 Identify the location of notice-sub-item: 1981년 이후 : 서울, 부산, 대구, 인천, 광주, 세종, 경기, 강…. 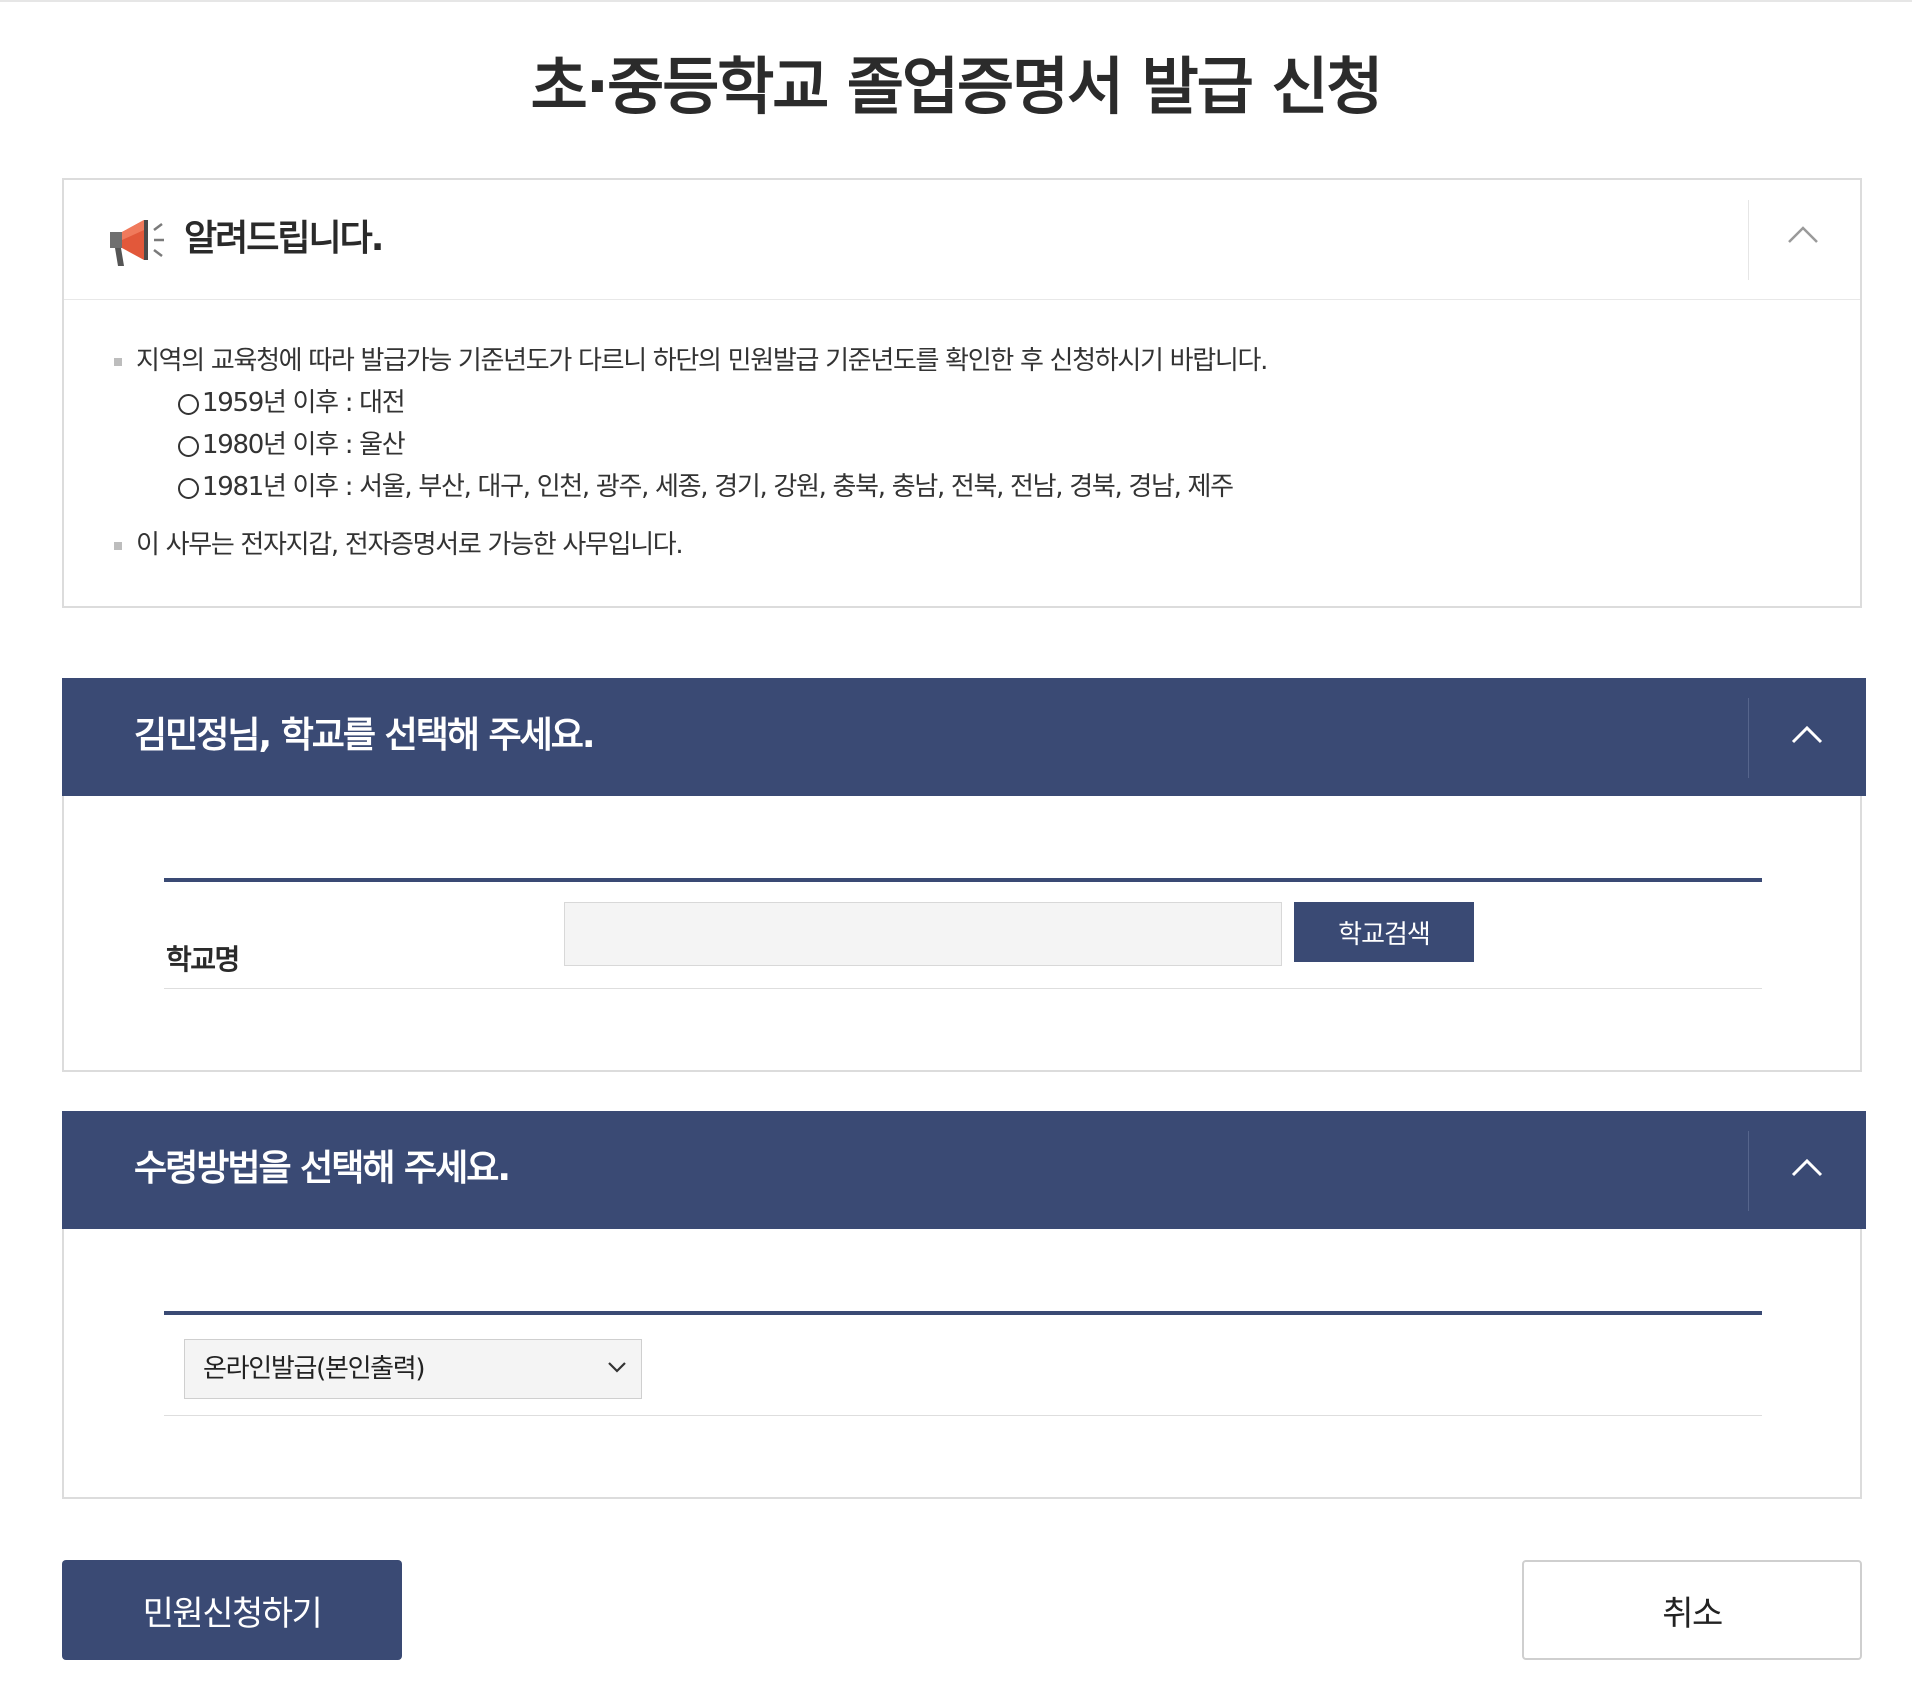
(964, 487).